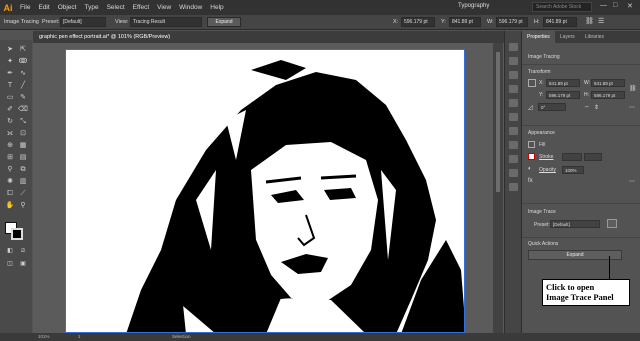  I want to click on scale-tool-icon: ⤡, so click(23, 121).